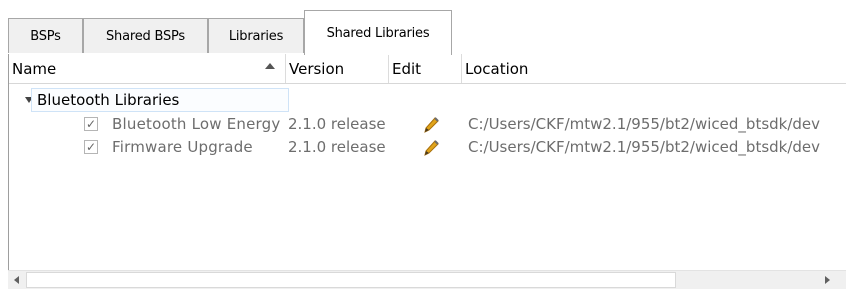 The width and height of the screenshot is (846, 289). I want to click on column-header-edit: Edit, so click(425, 68).